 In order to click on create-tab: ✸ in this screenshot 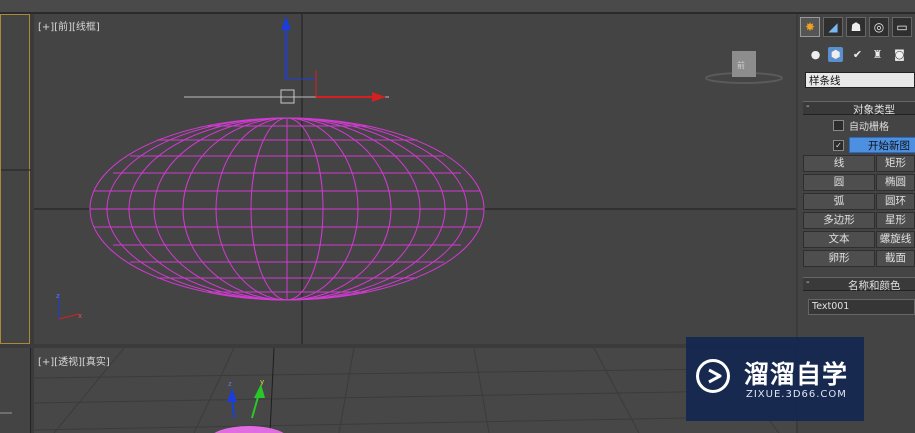, I will do `click(810, 27)`.